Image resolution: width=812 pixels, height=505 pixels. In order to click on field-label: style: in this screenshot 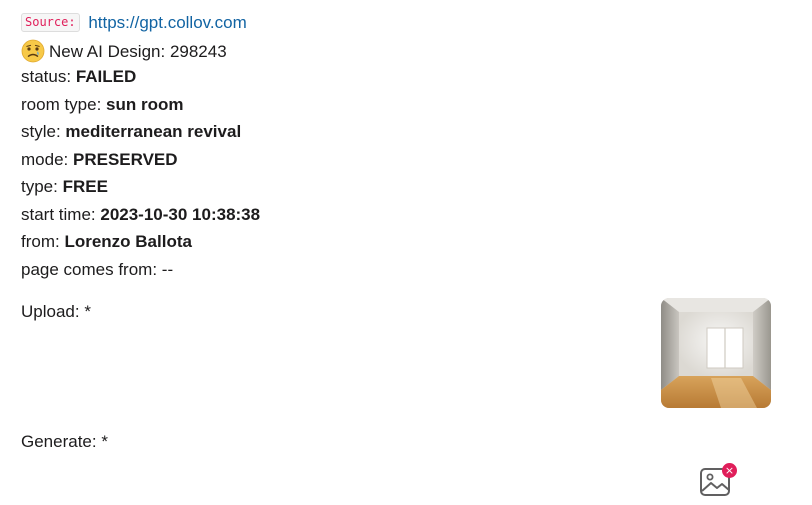, I will do `click(43, 131)`.